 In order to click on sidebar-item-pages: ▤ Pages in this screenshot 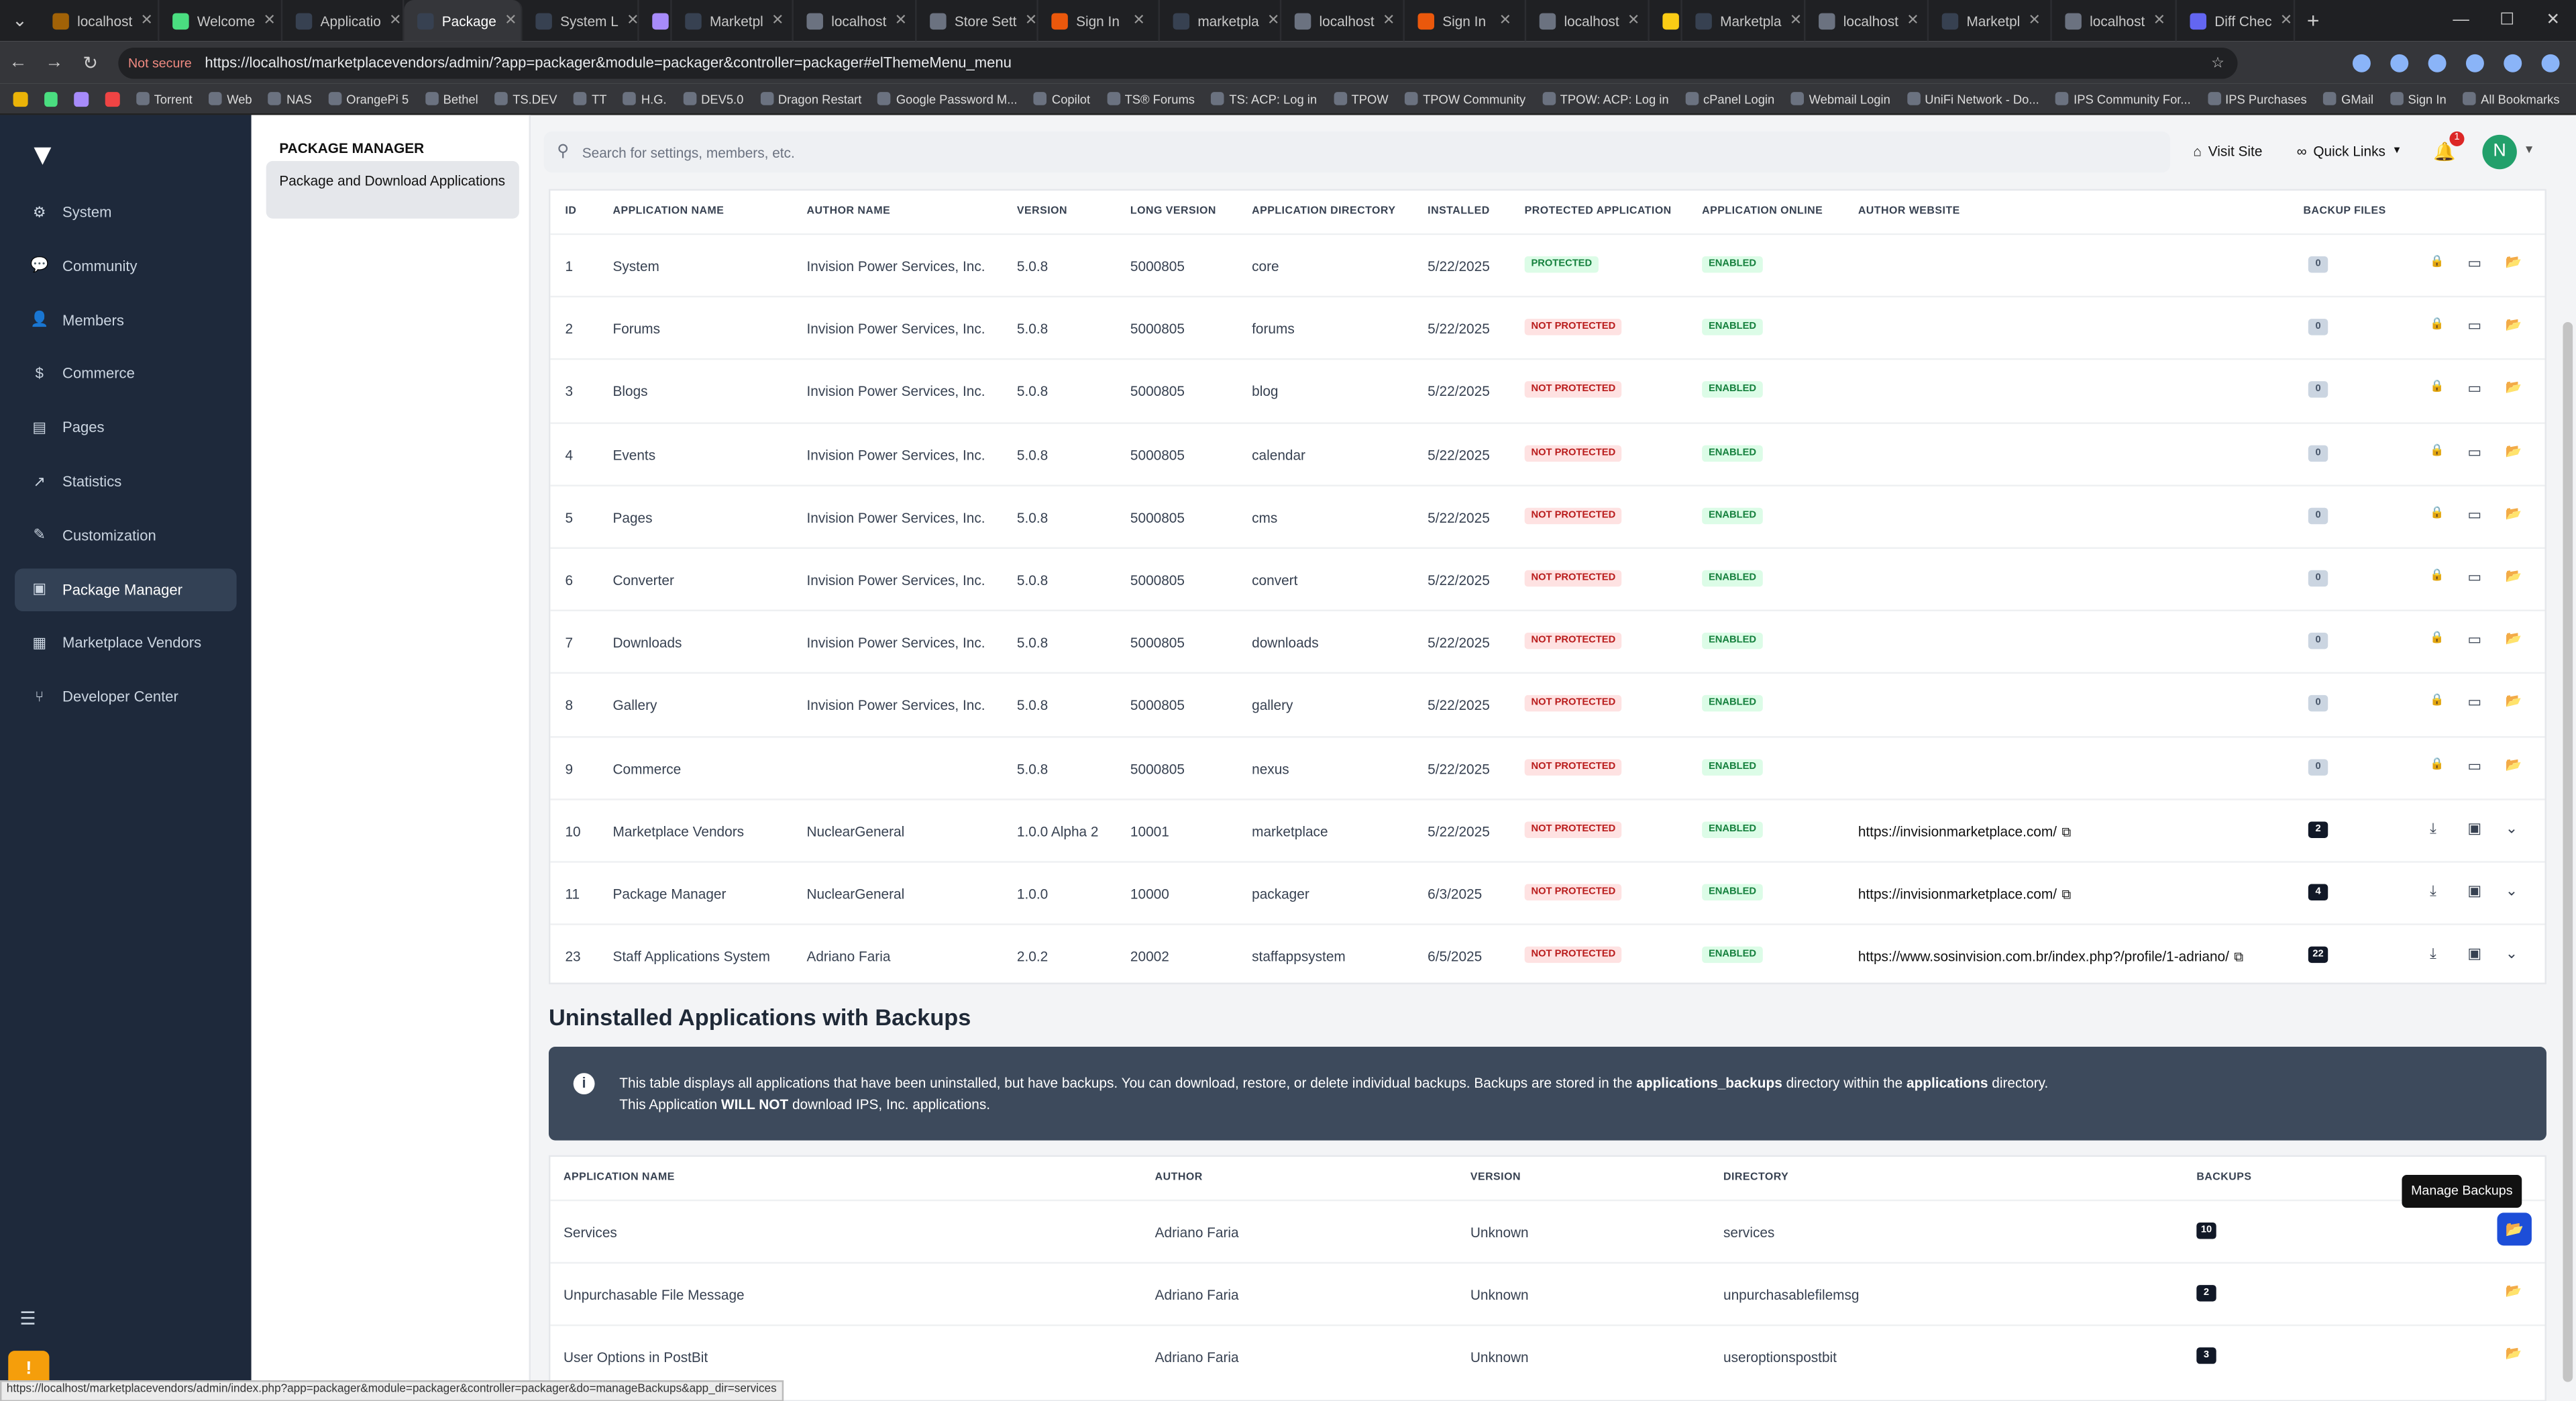, I will do `click(126, 427)`.